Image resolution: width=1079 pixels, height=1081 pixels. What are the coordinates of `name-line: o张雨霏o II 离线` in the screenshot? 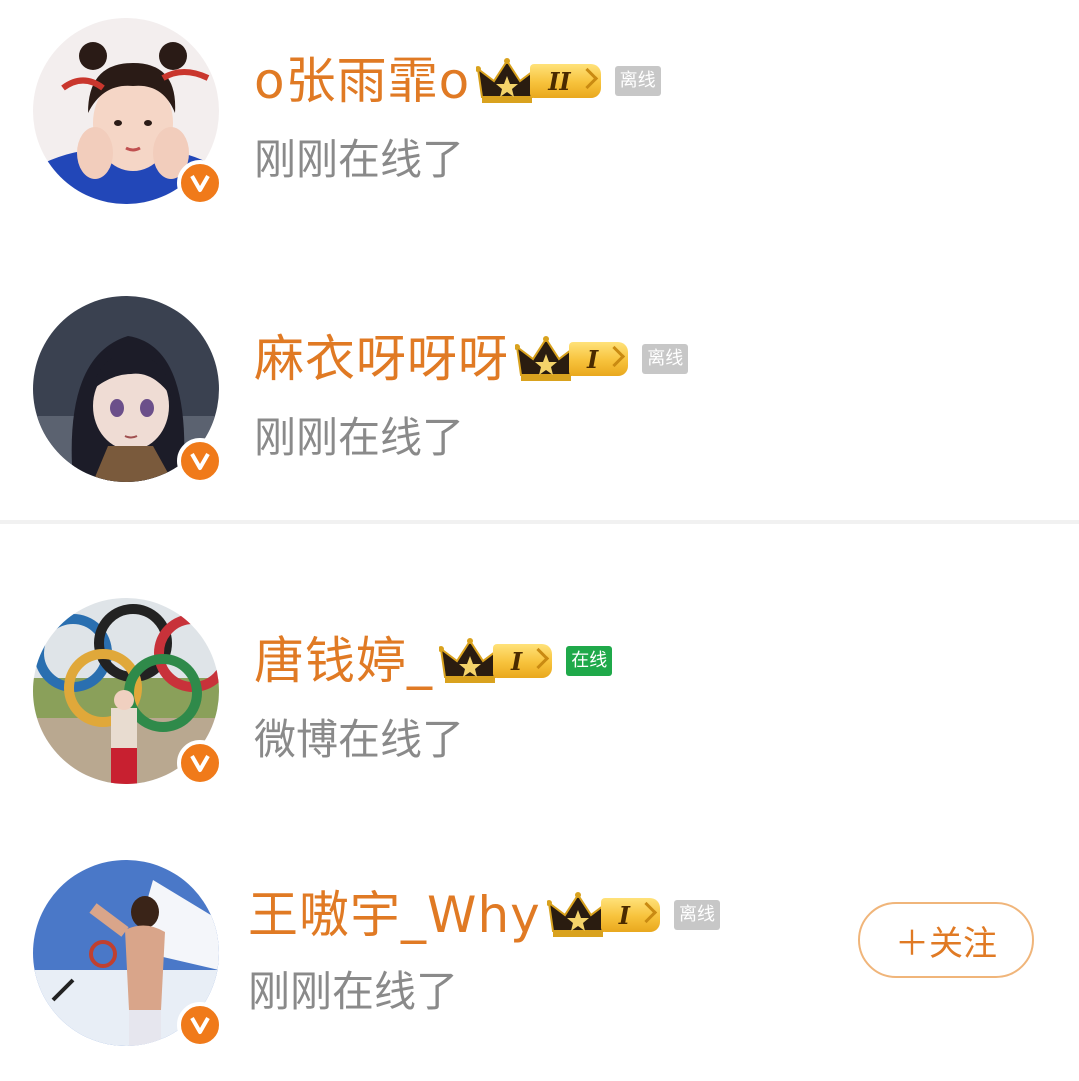 It's located at (457, 81).